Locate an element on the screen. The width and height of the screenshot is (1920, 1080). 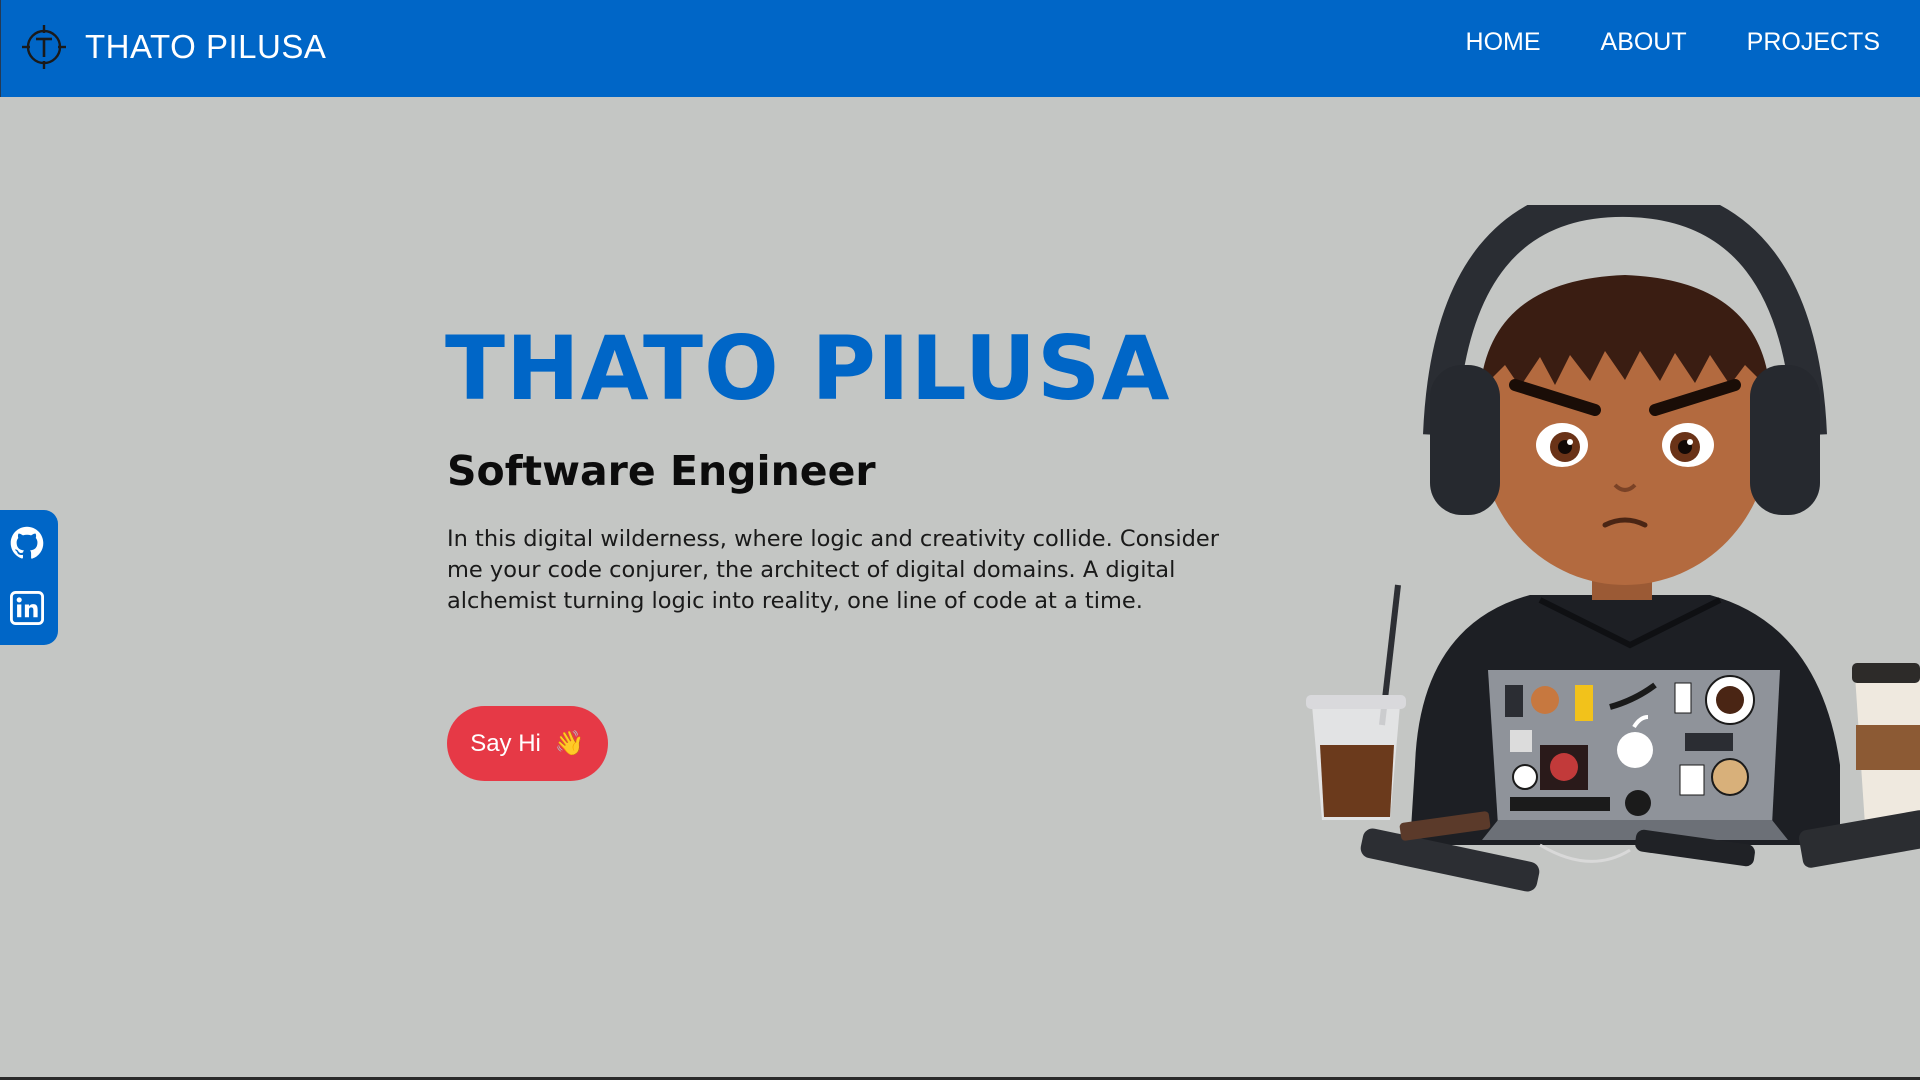
iced-coffee-cup is located at coordinates (1356, 702).